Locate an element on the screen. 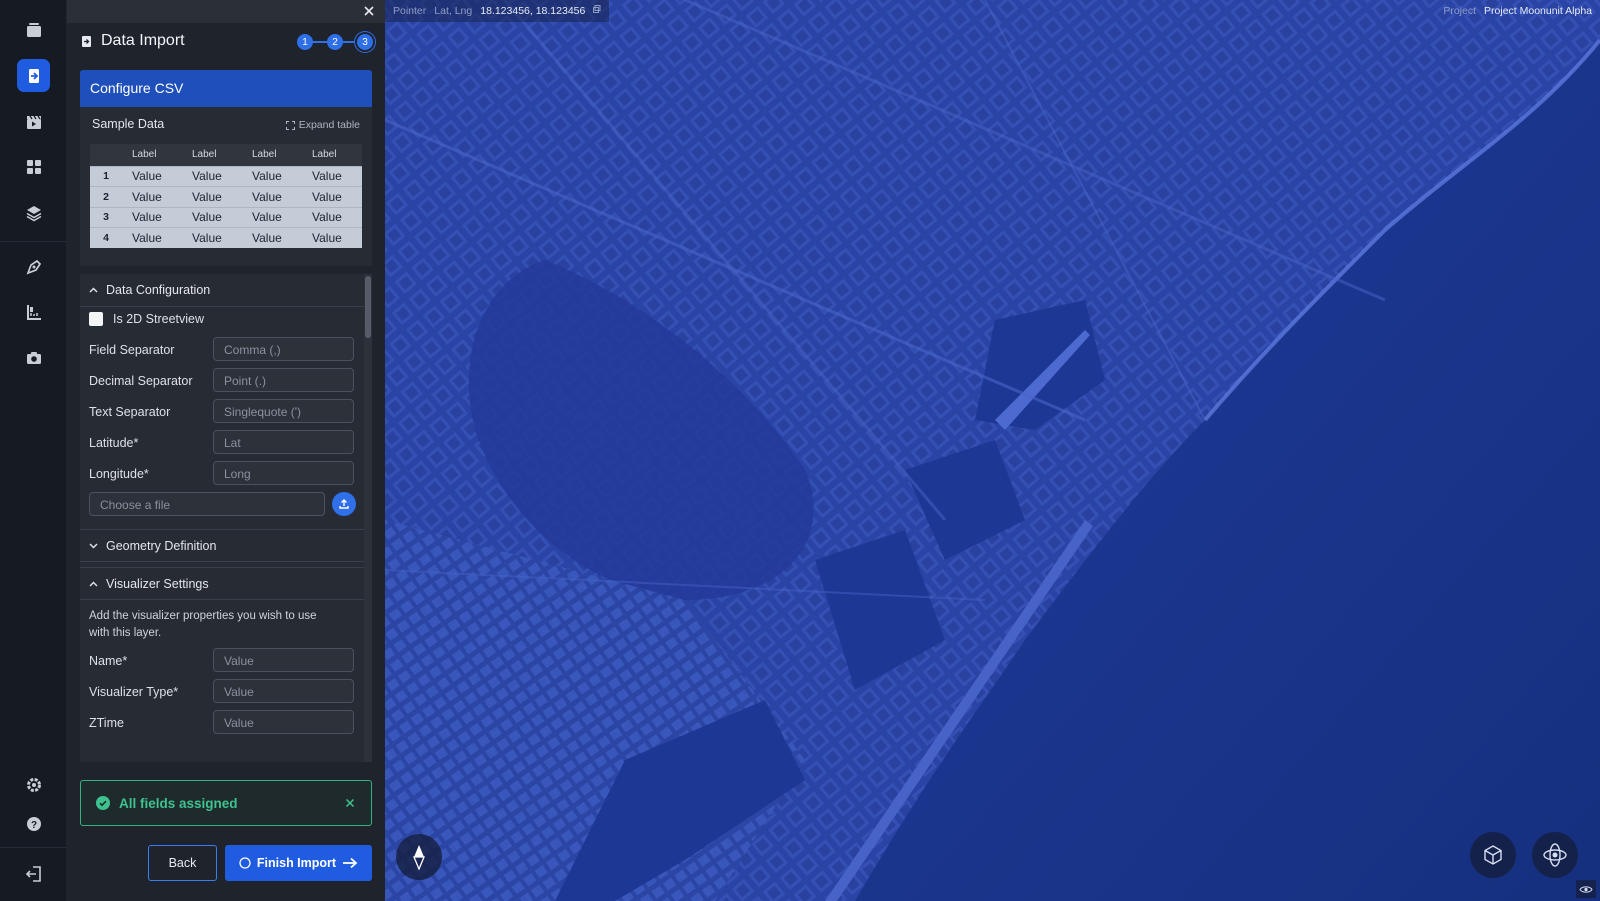 This screenshot has height=901, width=1600. upload-button is located at coordinates (344, 504).